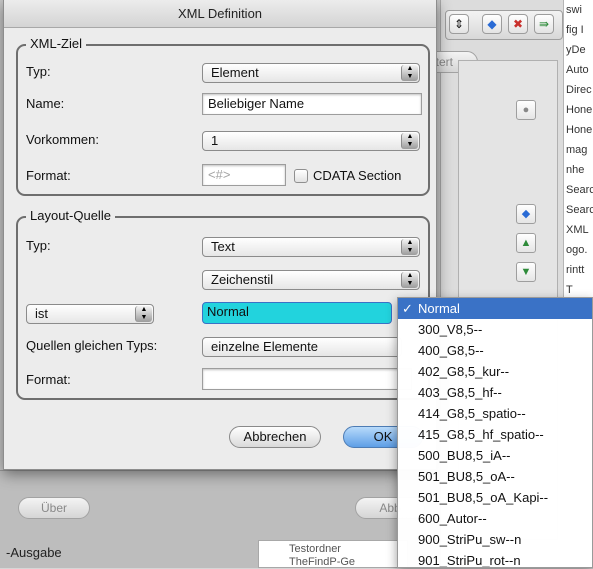 The width and height of the screenshot is (593, 569). I want to click on vorkommen-value: 1, so click(215, 140).